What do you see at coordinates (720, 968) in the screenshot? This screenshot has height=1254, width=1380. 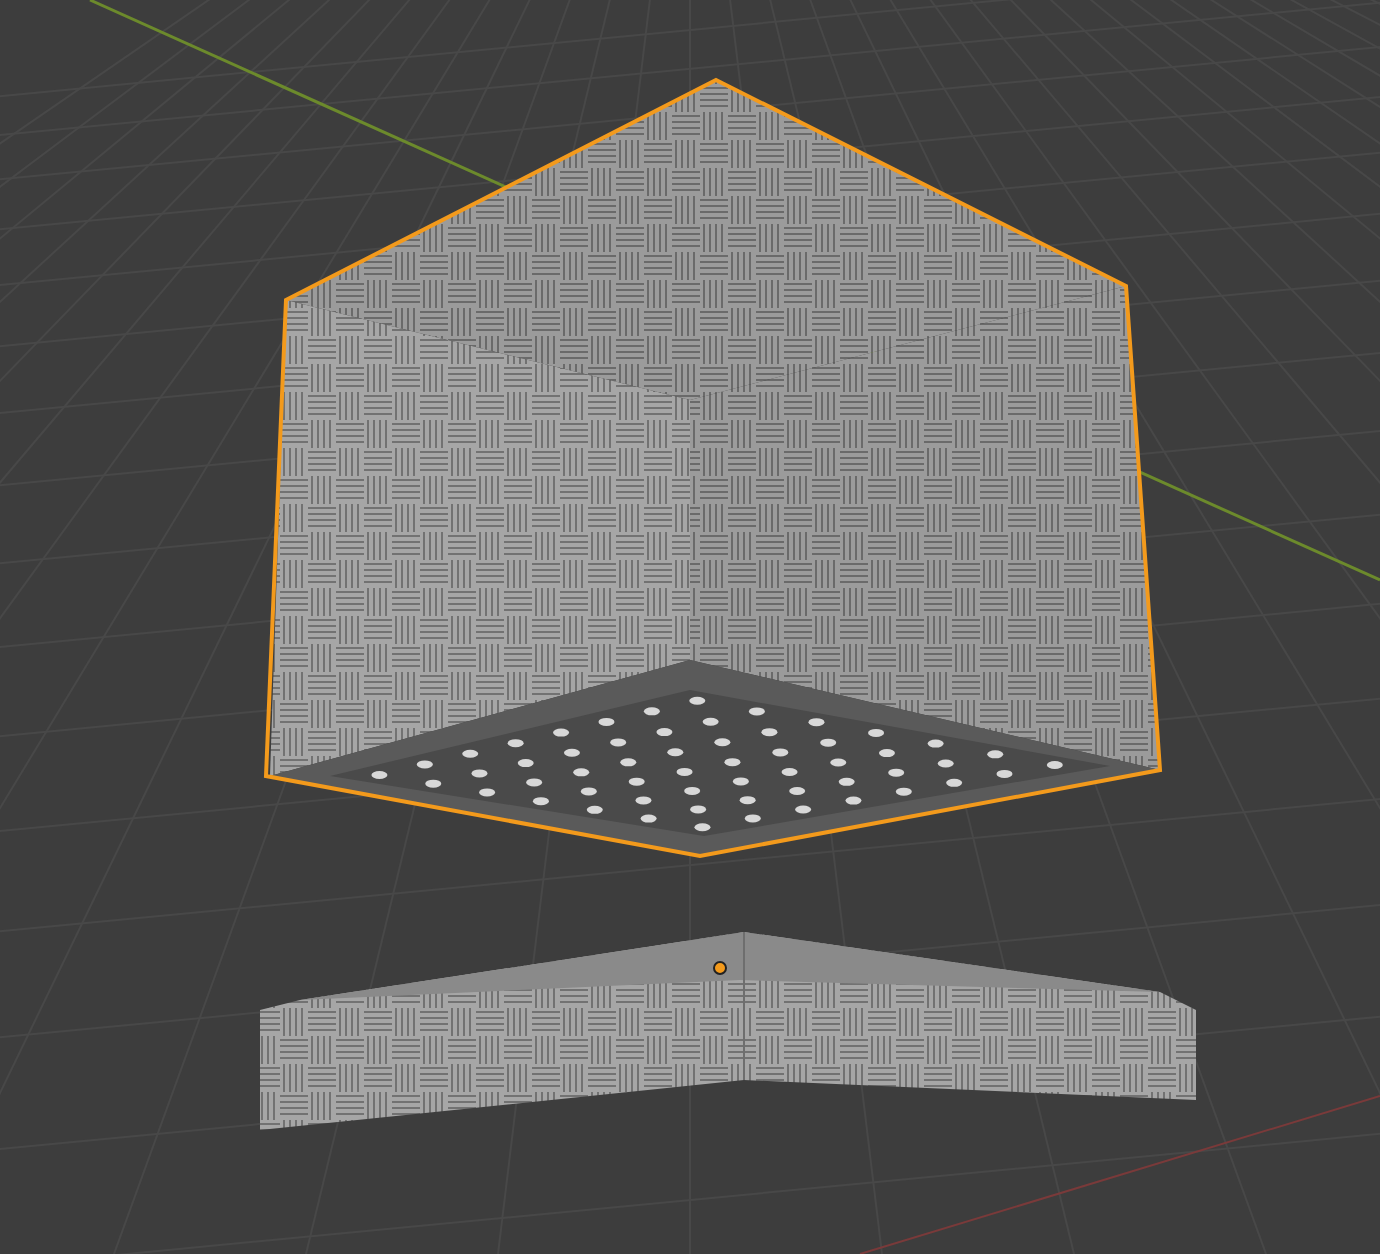 I see `origin-marker` at bounding box center [720, 968].